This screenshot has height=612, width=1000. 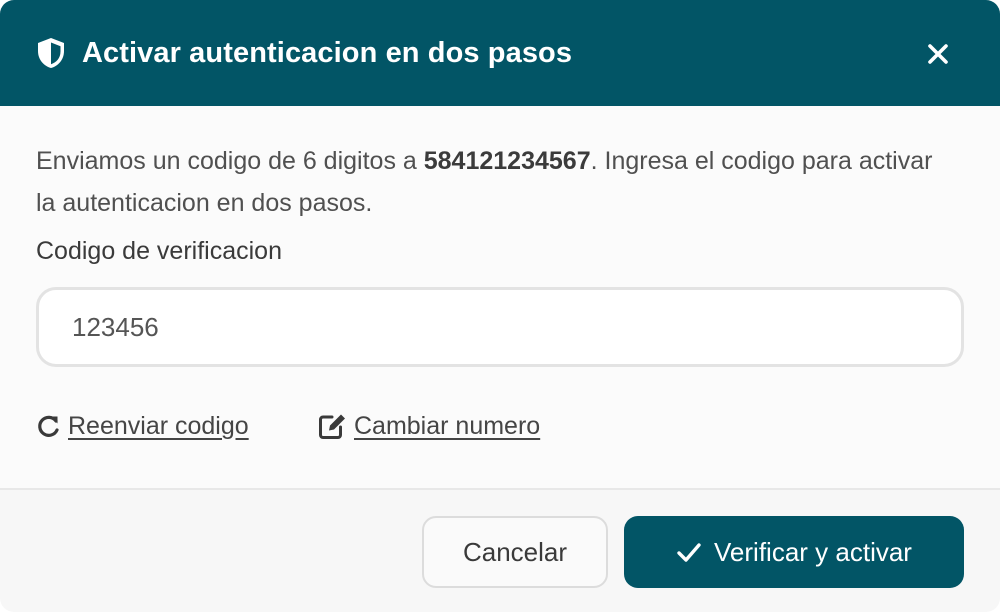 I want to click on close-icon, so click(x=938, y=54).